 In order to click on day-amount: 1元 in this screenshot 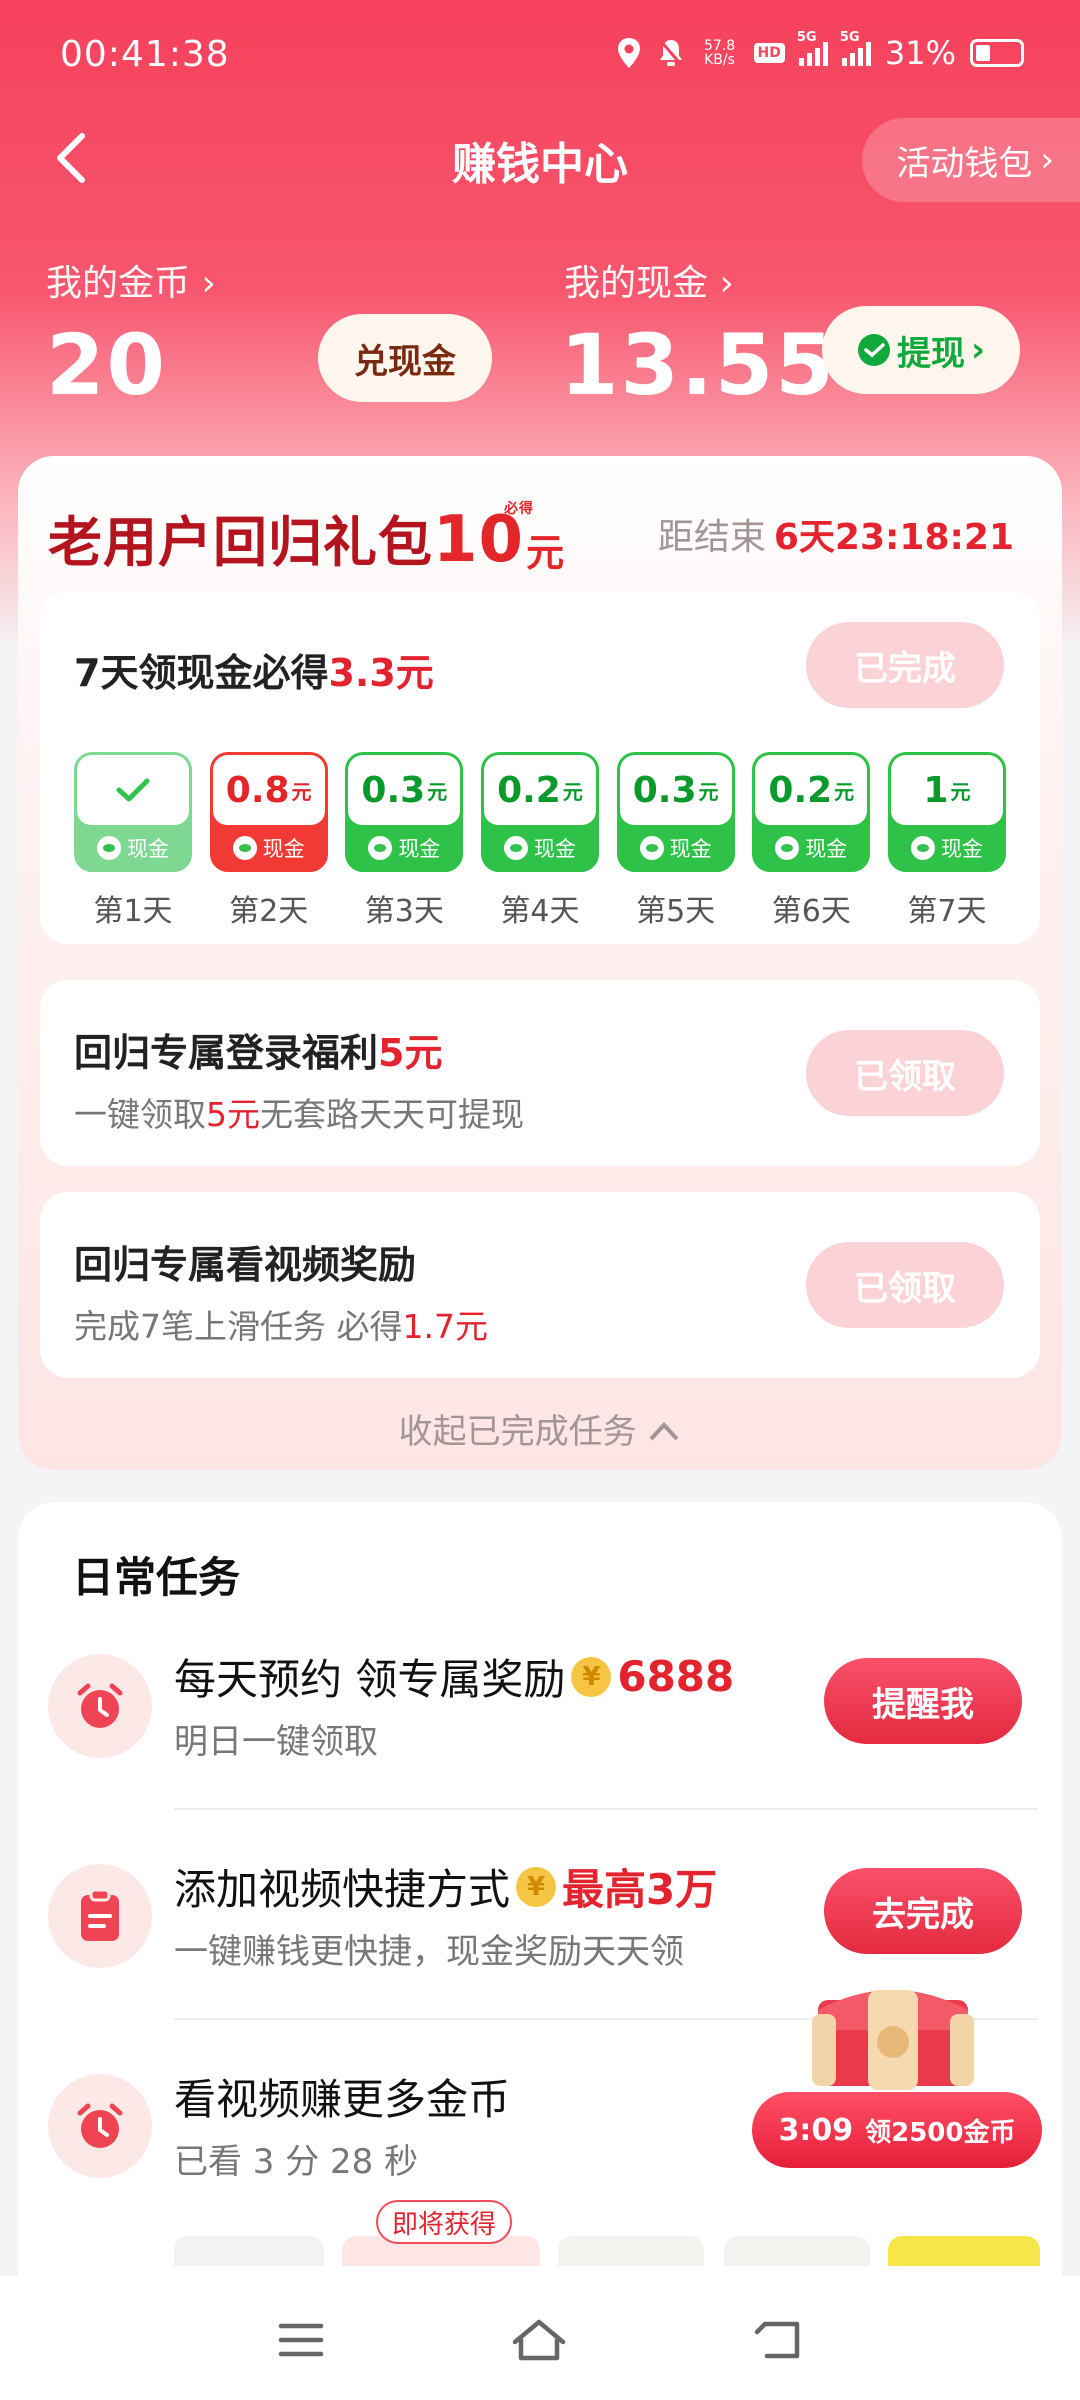, I will do `click(946, 790)`.